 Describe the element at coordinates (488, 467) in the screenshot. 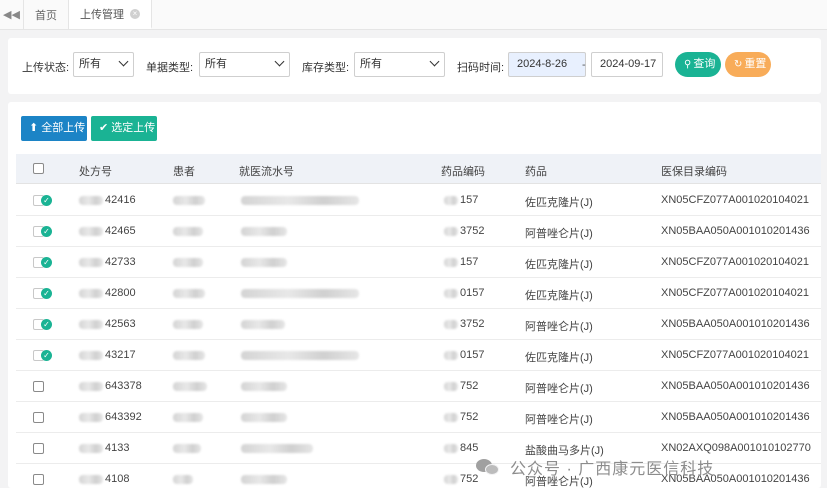

I see `wechat-logo-icon` at that location.